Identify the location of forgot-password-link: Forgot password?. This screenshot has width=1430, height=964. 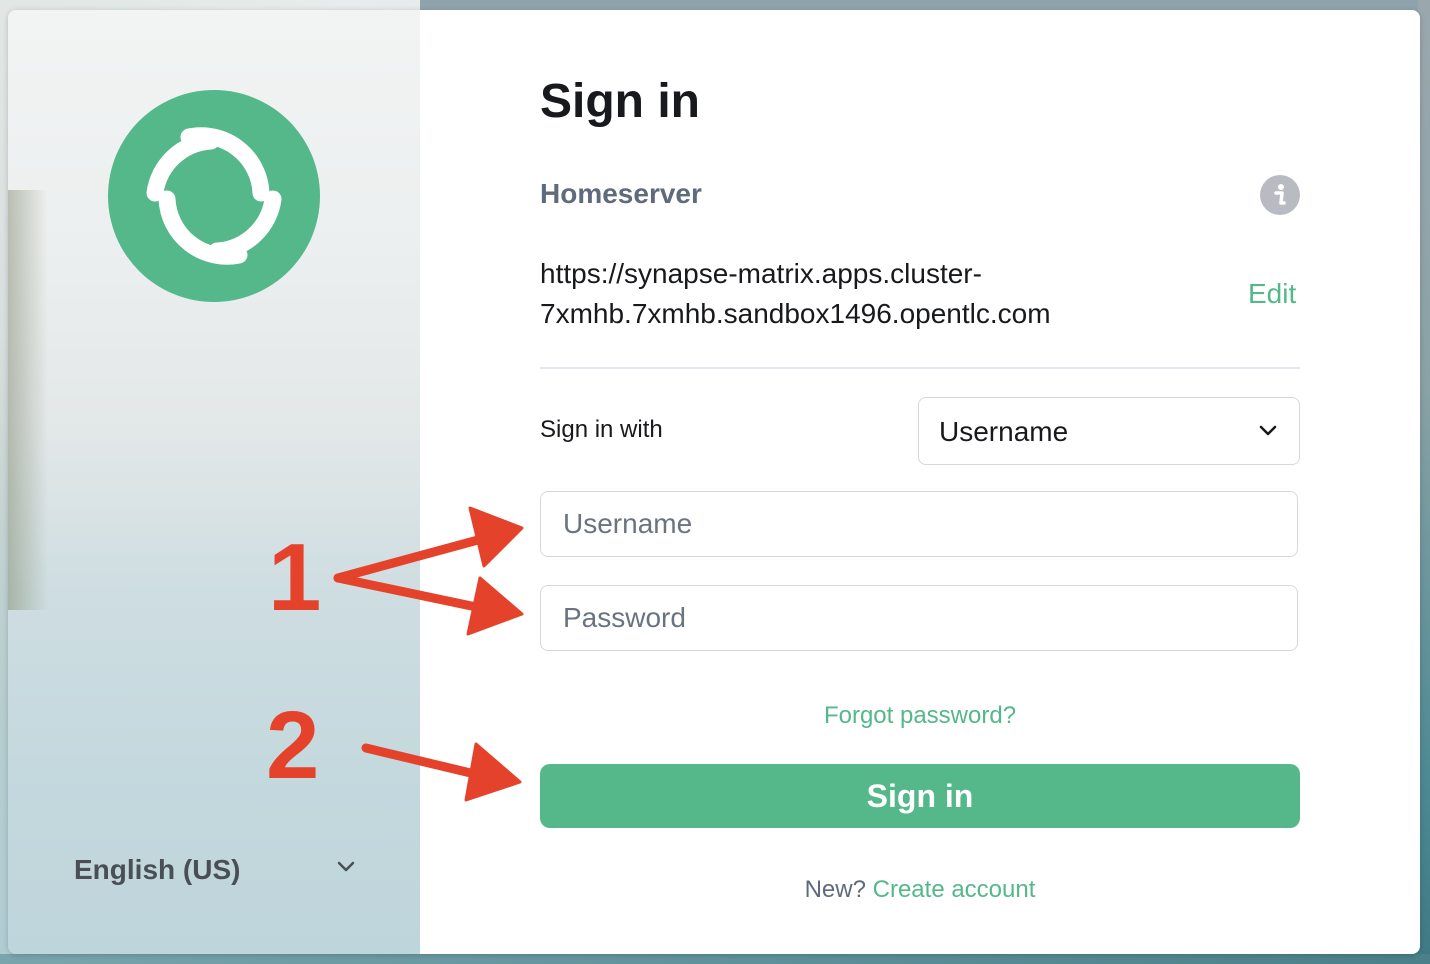
(920, 716).